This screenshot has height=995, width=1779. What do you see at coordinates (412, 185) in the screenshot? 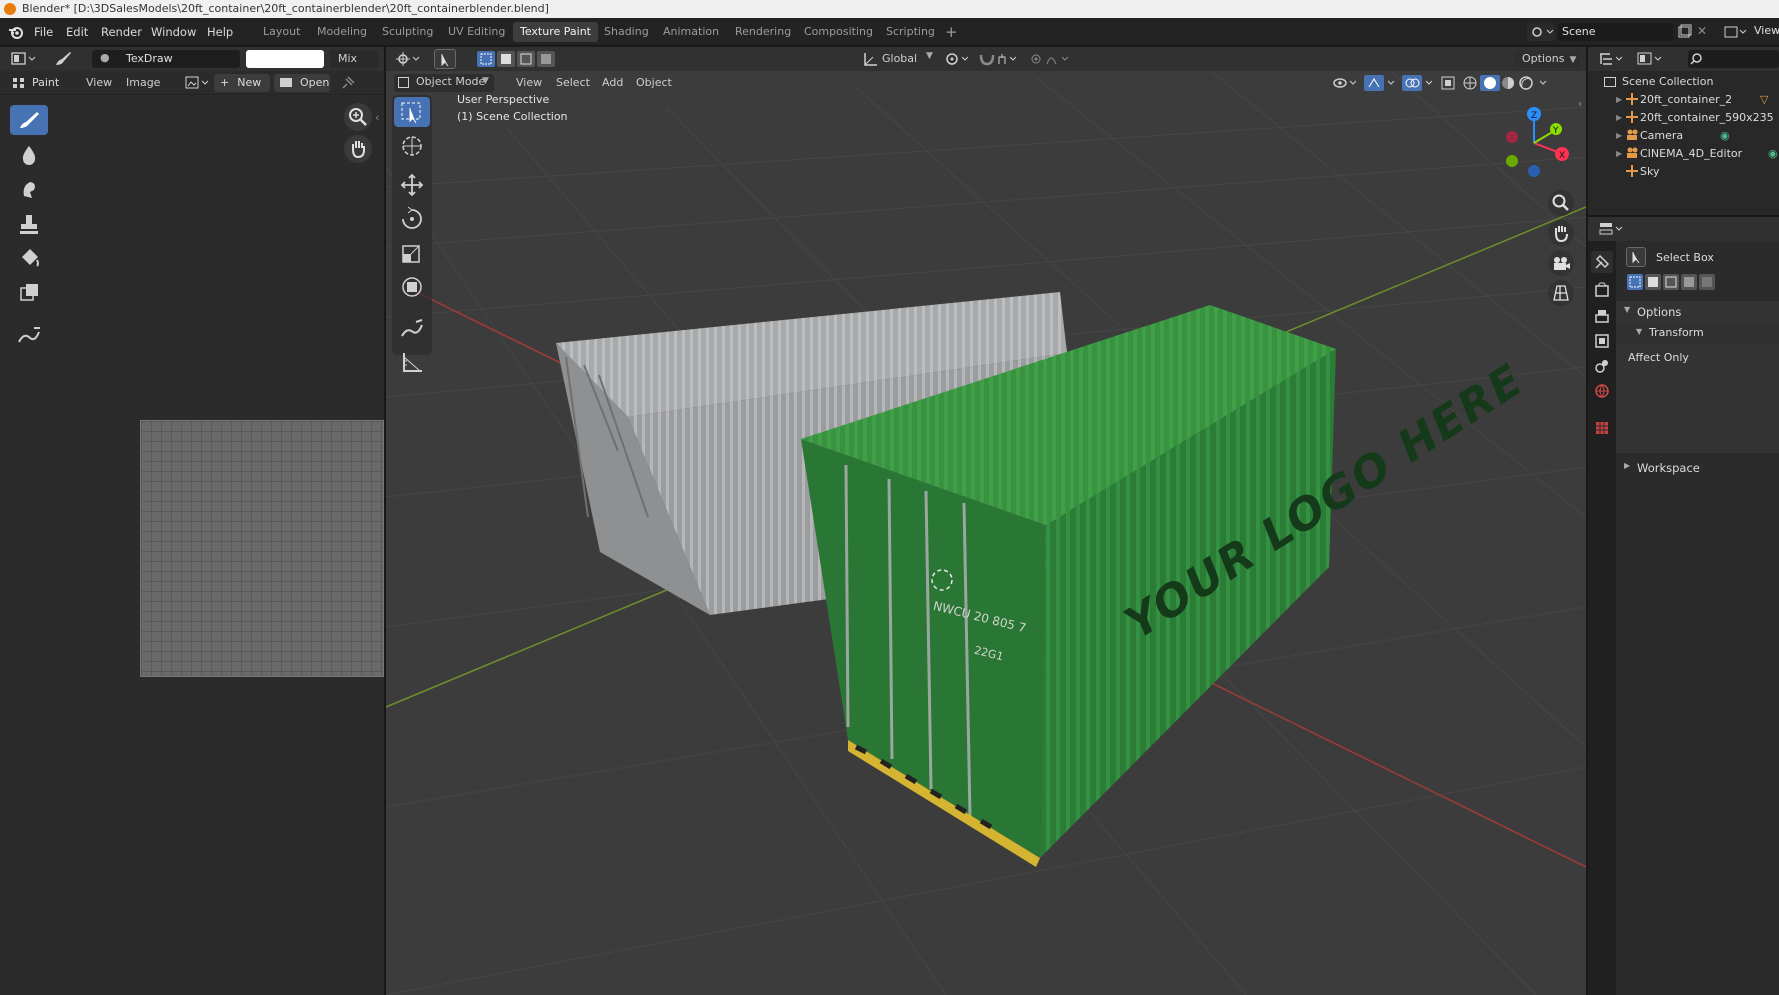
I see `move-tool-icon` at bounding box center [412, 185].